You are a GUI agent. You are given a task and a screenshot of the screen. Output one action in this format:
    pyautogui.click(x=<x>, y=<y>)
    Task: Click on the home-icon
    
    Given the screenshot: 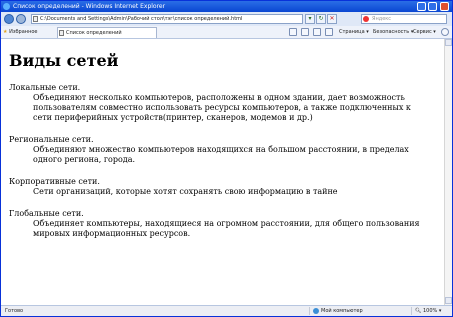 What is the action you would take?
    pyautogui.click(x=293, y=32)
    